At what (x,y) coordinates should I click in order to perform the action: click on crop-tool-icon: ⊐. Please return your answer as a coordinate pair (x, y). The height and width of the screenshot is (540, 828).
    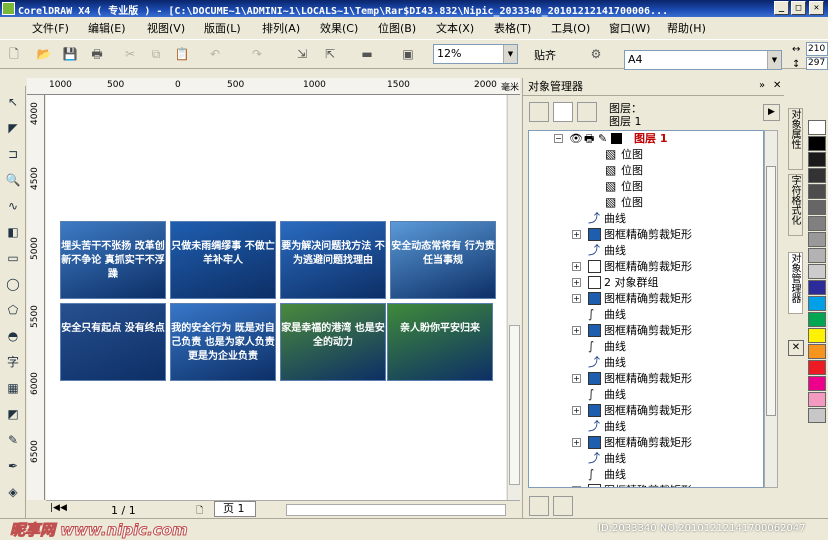
    Looking at the image, I should click on (13, 154).